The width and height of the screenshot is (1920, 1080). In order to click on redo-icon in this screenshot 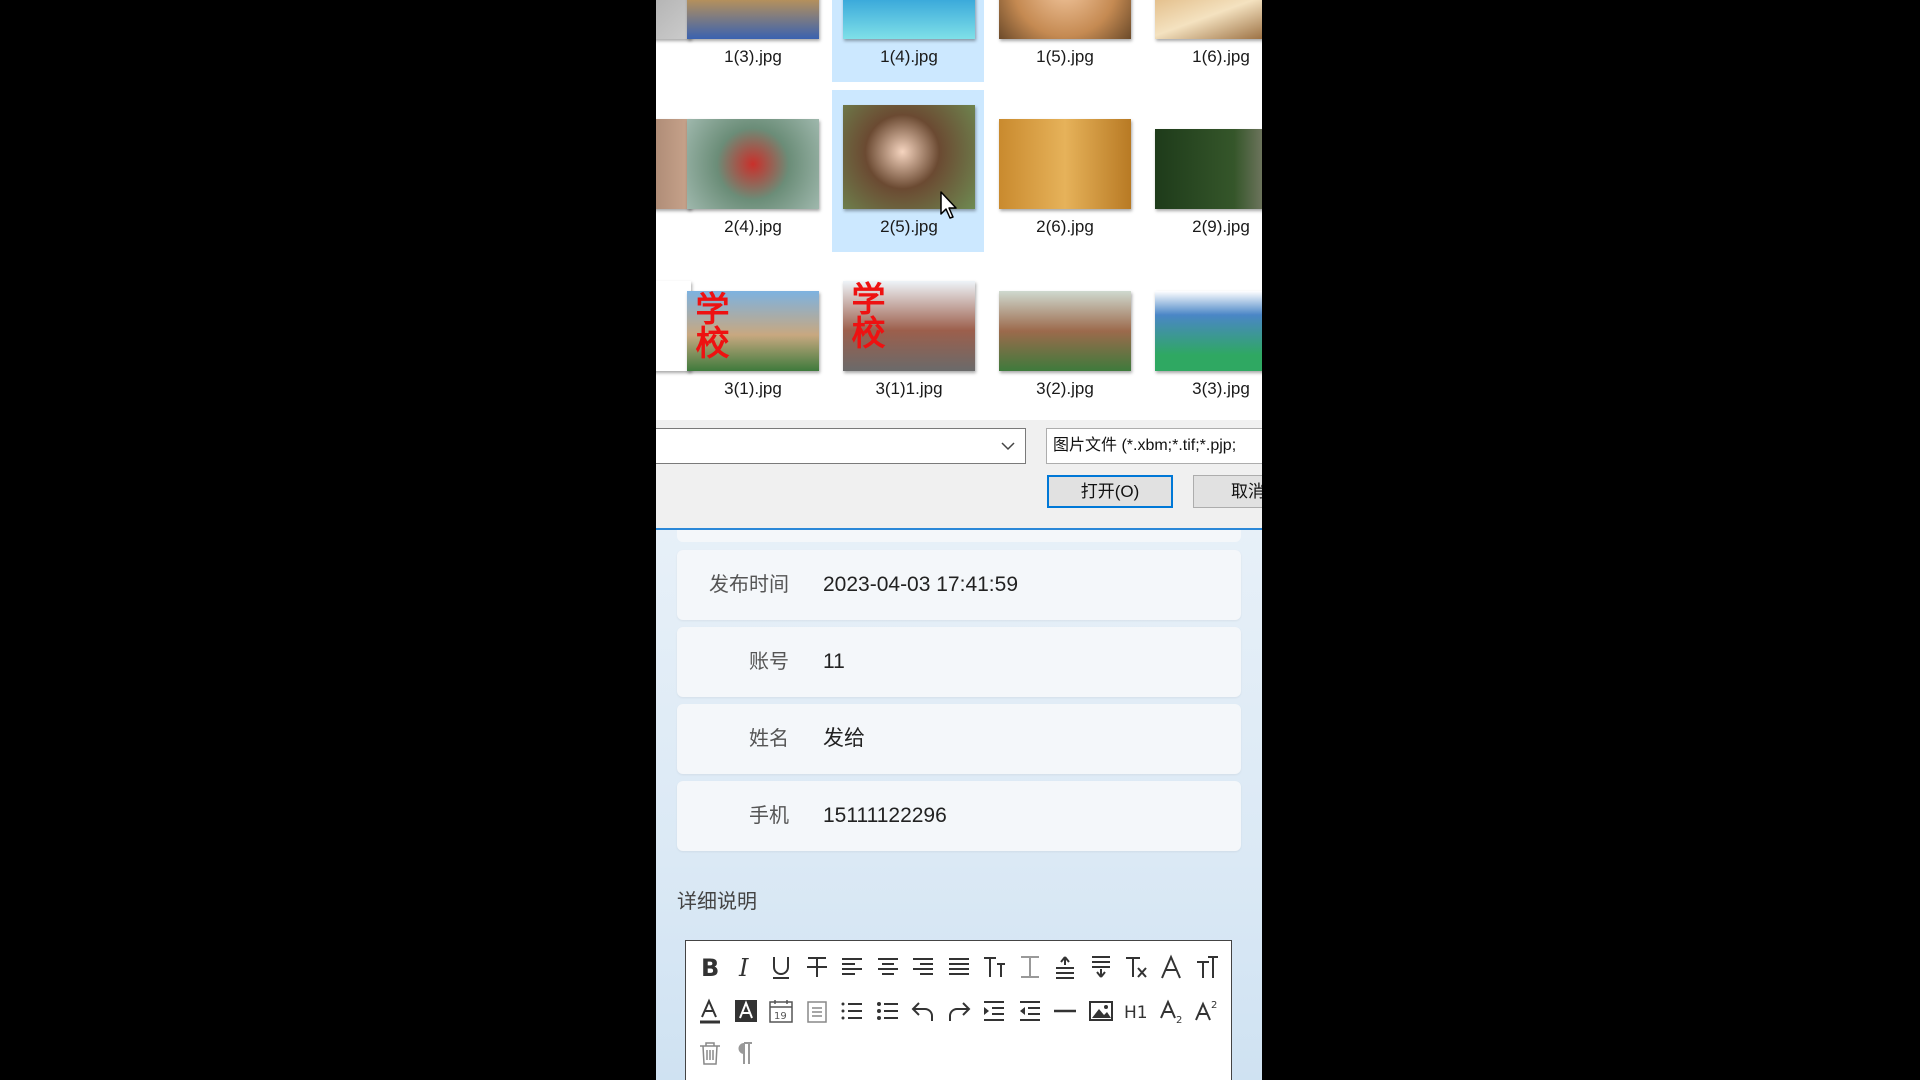, I will do `click(959, 1011)`.